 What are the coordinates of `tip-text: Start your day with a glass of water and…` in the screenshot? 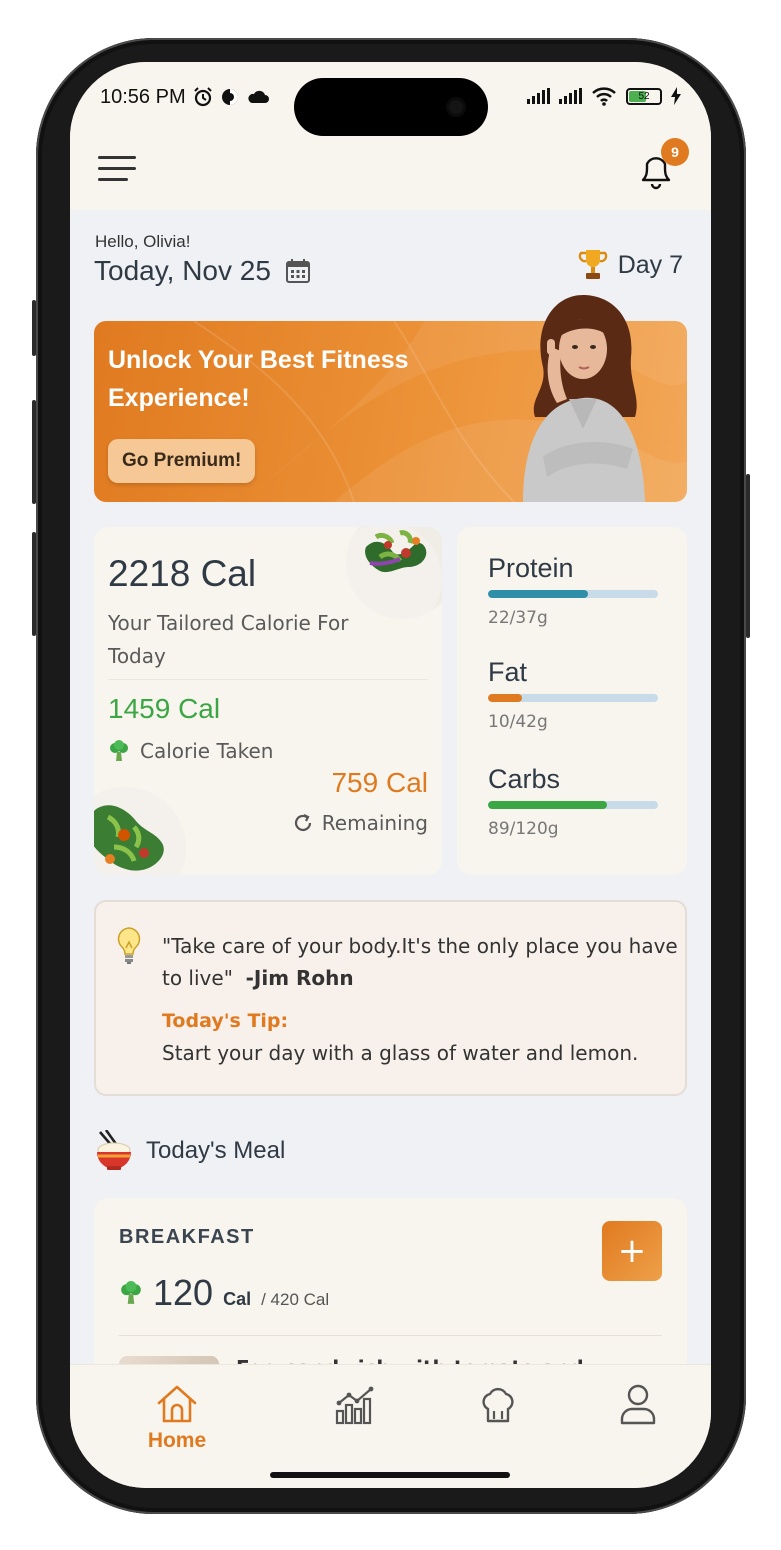 It's located at (400, 1053).